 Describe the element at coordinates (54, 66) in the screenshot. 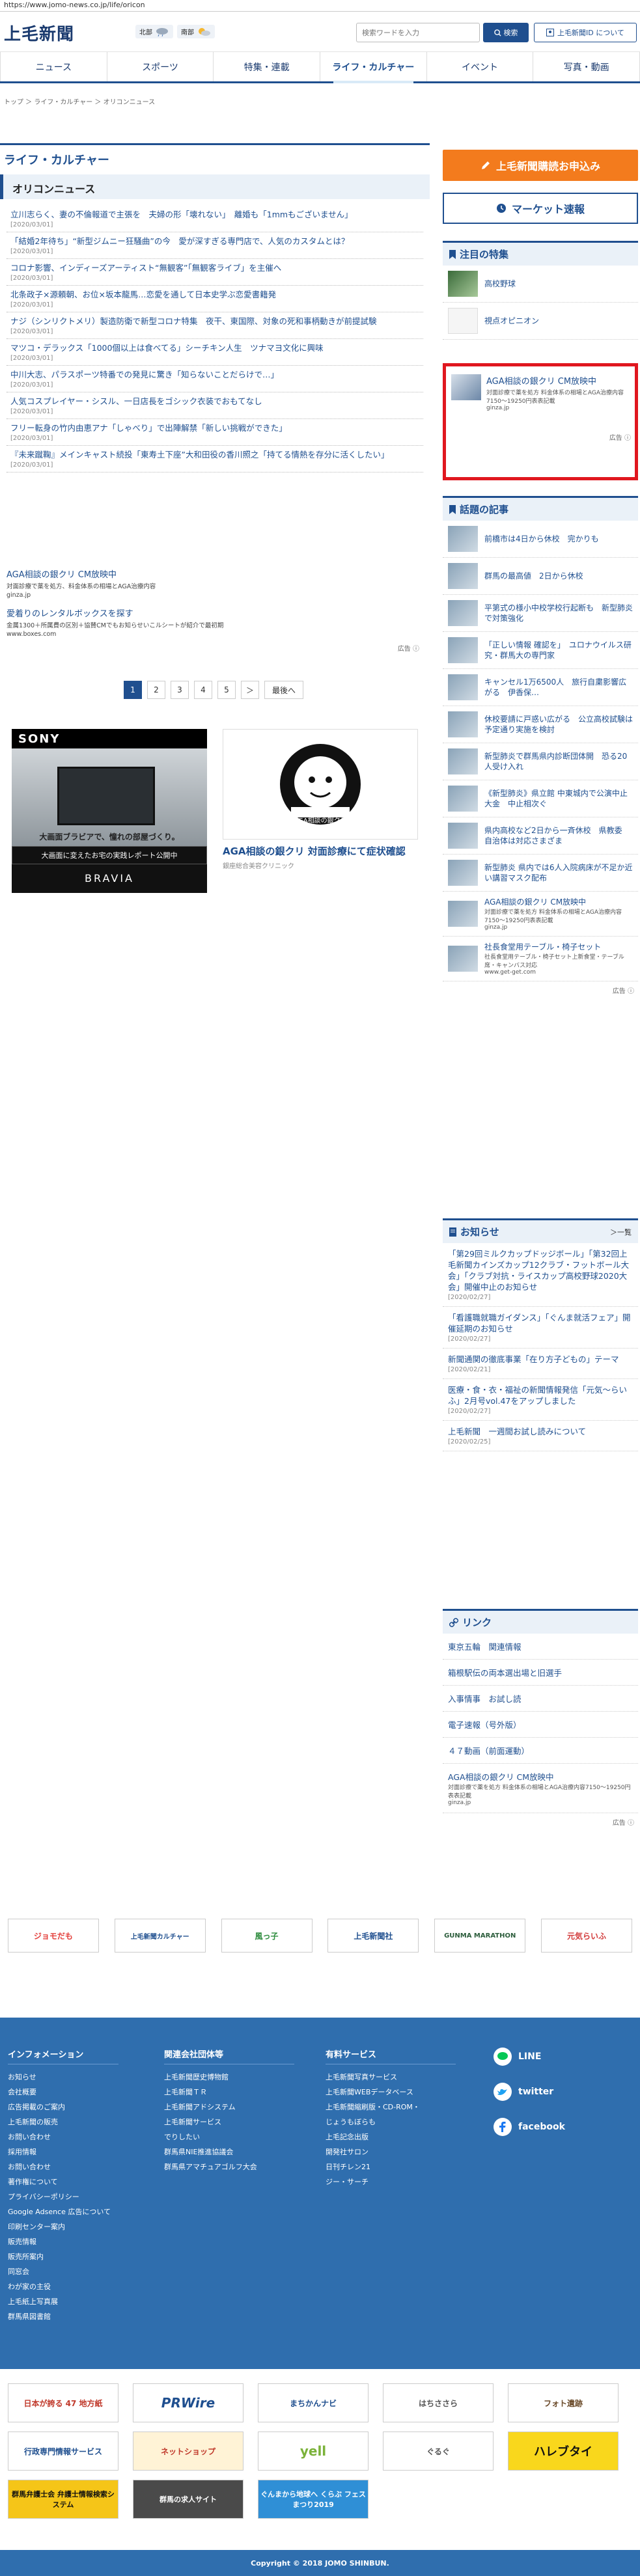

I see `nav-news: ニュース` at that location.